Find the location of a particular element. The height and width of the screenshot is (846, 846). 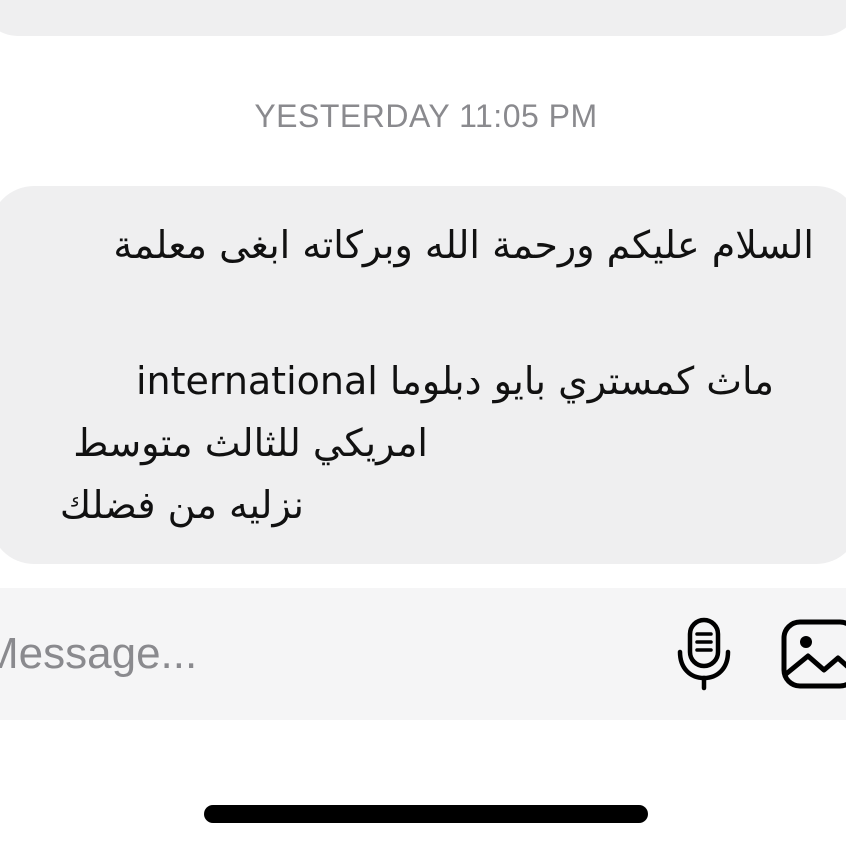

previous-message-bubble: ي ي is located at coordinates (423, 18).